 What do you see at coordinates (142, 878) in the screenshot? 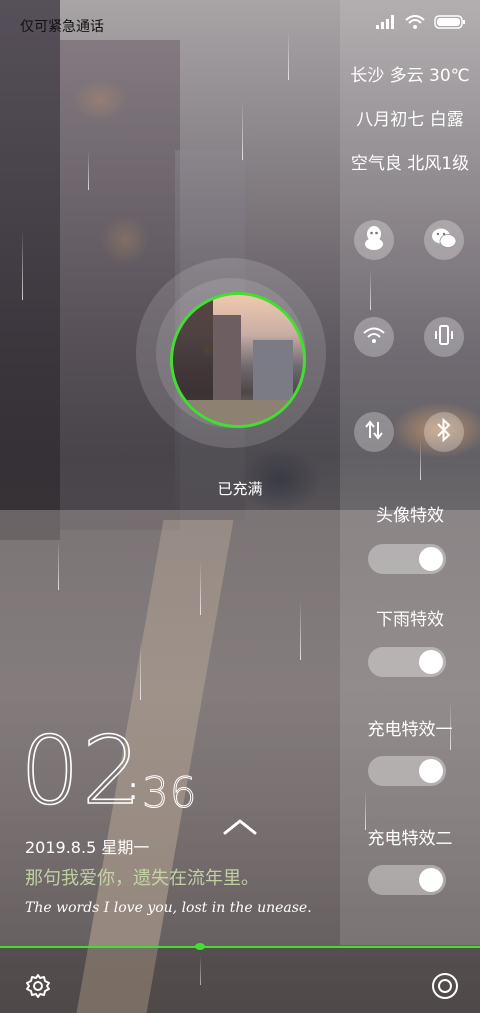
I see `quote-chinese: 那句我爱你，遗失在流年里。` at bounding box center [142, 878].